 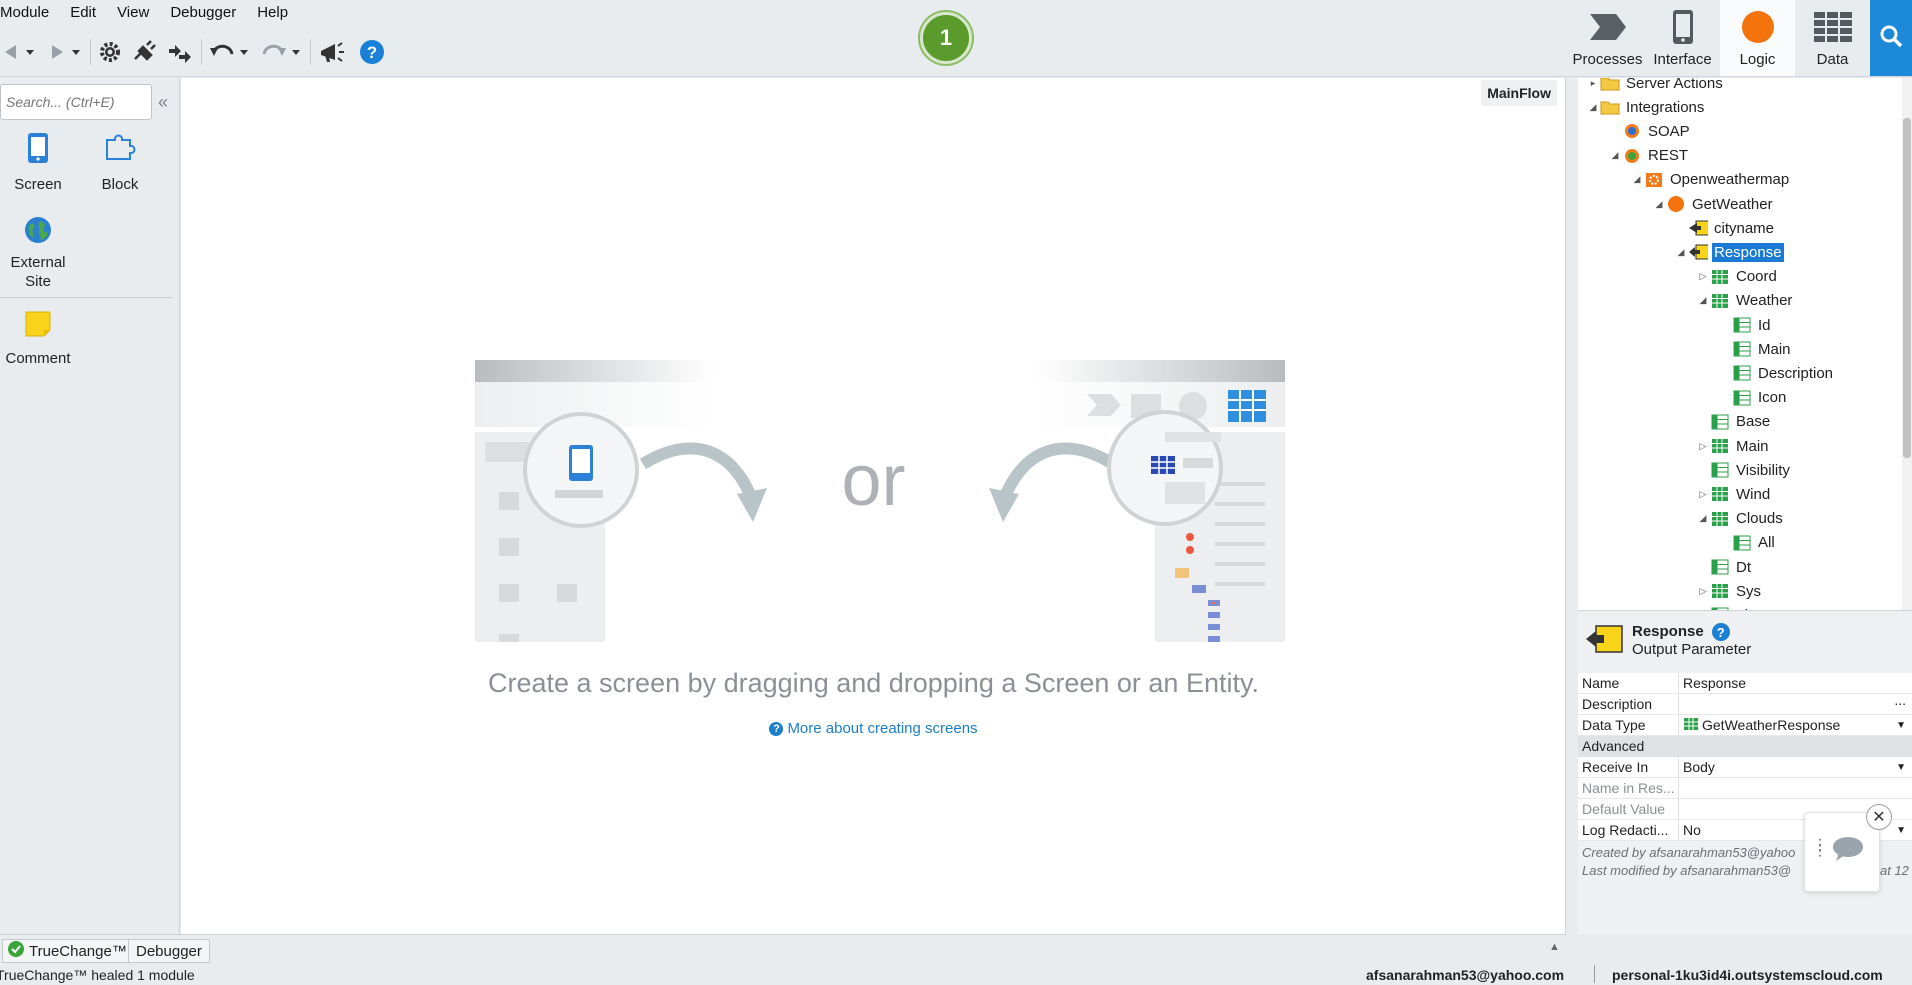 What do you see at coordinates (1891, 38) in the screenshot?
I see `global-search-button` at bounding box center [1891, 38].